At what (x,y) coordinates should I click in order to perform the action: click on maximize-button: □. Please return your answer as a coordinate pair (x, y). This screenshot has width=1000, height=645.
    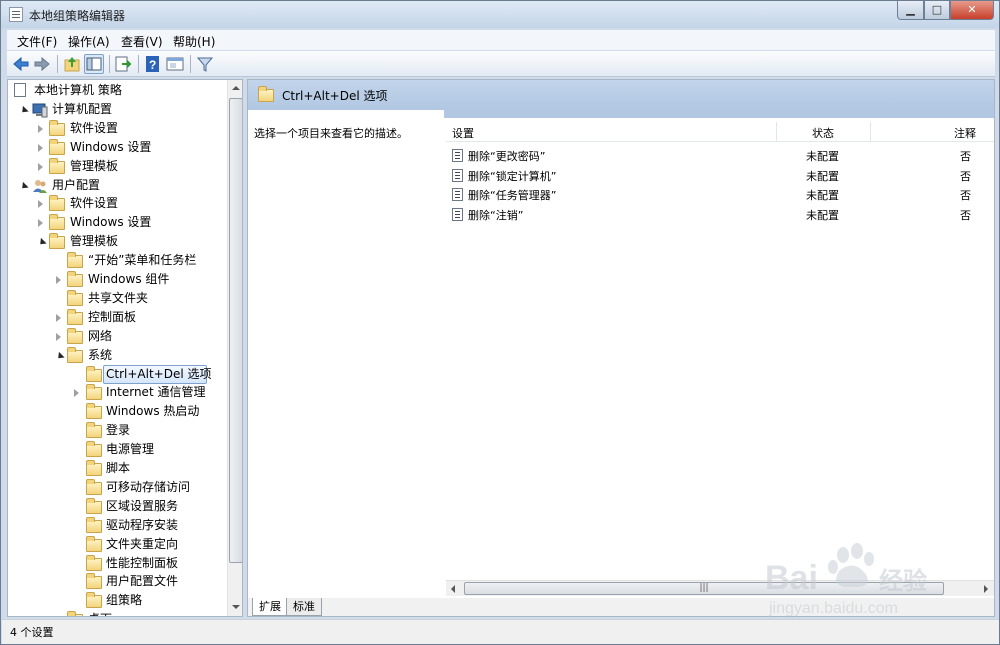
    Looking at the image, I should click on (937, 10).